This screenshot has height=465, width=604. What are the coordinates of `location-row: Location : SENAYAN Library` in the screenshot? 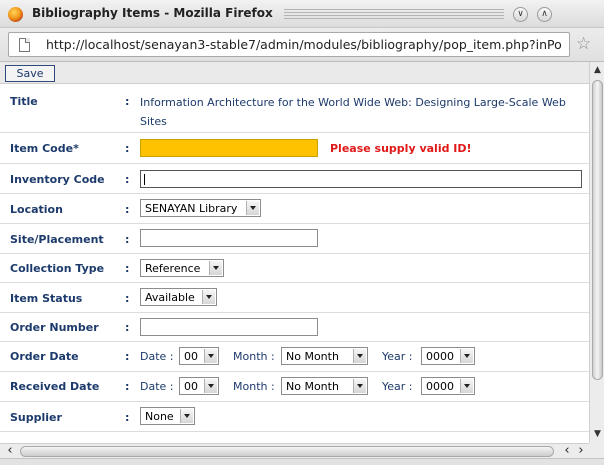 It's located at (294, 209).